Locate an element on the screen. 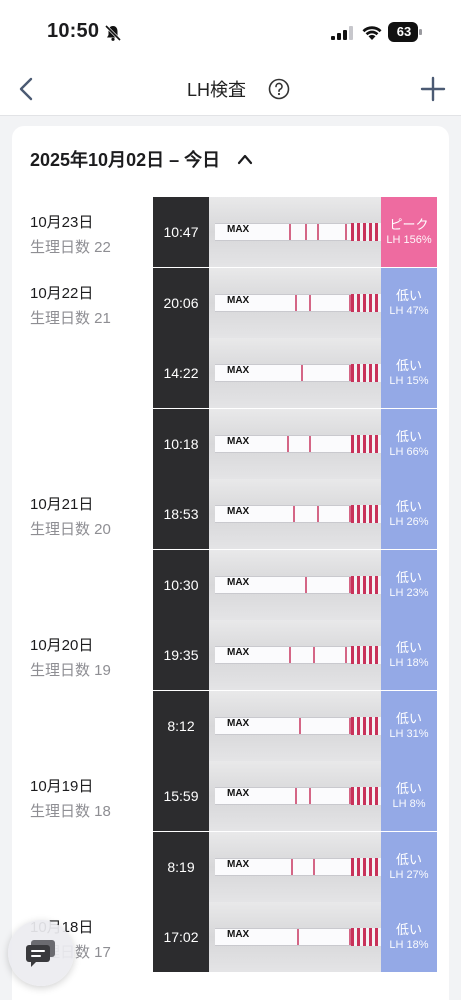 The height and width of the screenshot is (1000, 461). navigation-bar: LH検査 is located at coordinates (230, 90).